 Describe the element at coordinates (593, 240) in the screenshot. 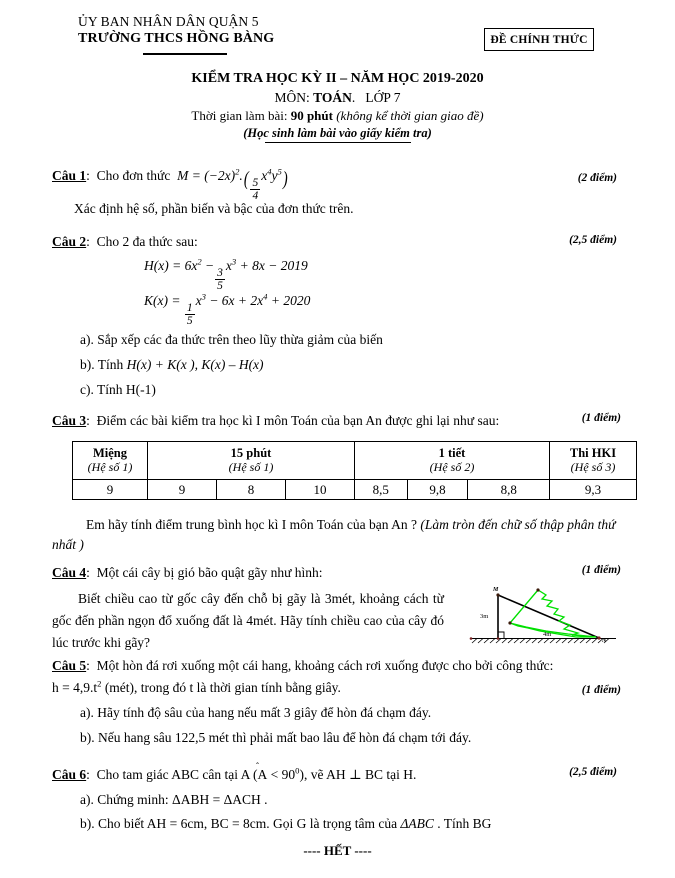

I see `question-2-points: (2,5 điểm)` at that location.